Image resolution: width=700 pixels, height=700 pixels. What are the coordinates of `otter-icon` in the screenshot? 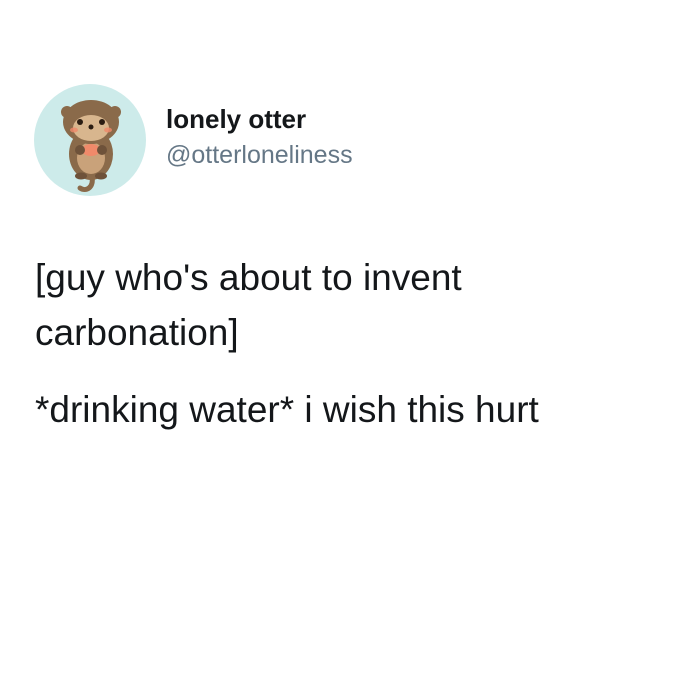 It's located at (91, 146).